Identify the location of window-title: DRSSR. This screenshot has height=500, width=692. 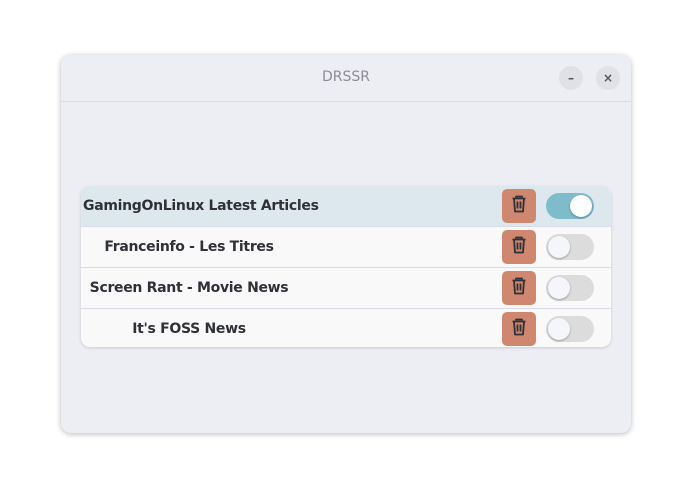
(345, 77).